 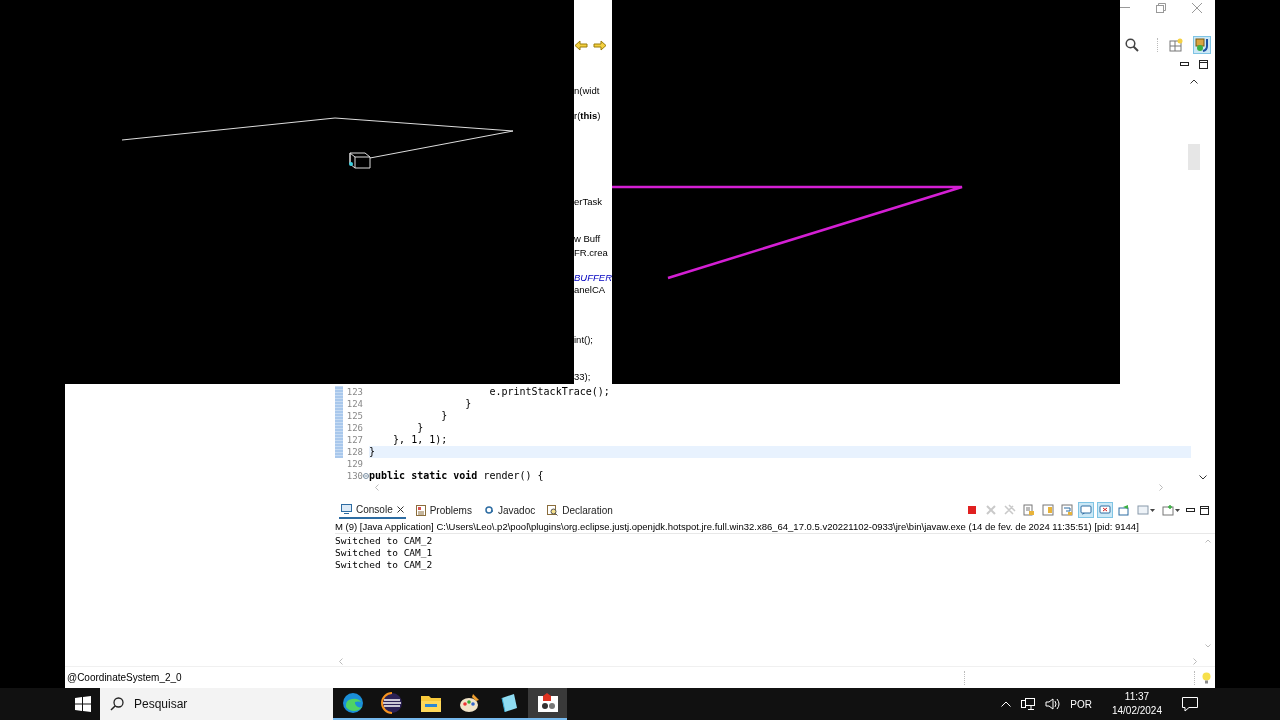 What do you see at coordinates (584, 340) in the screenshot?
I see `code-fragment: int();` at bounding box center [584, 340].